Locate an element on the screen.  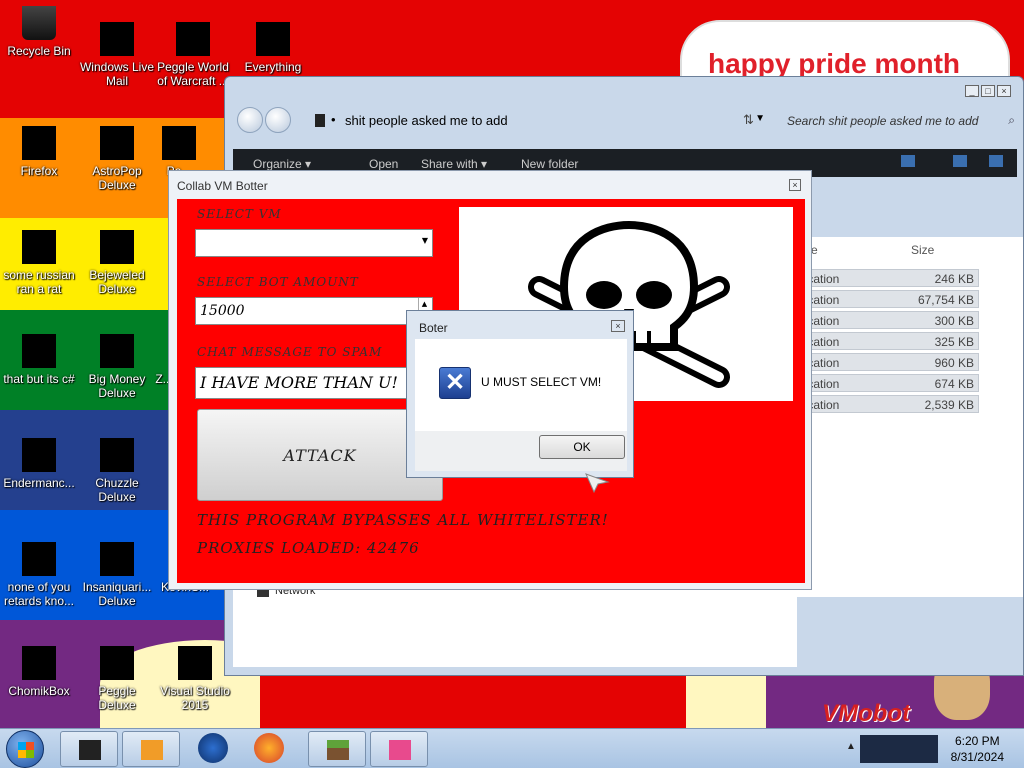
bejeweled-icon is located at coordinates (117, 247).